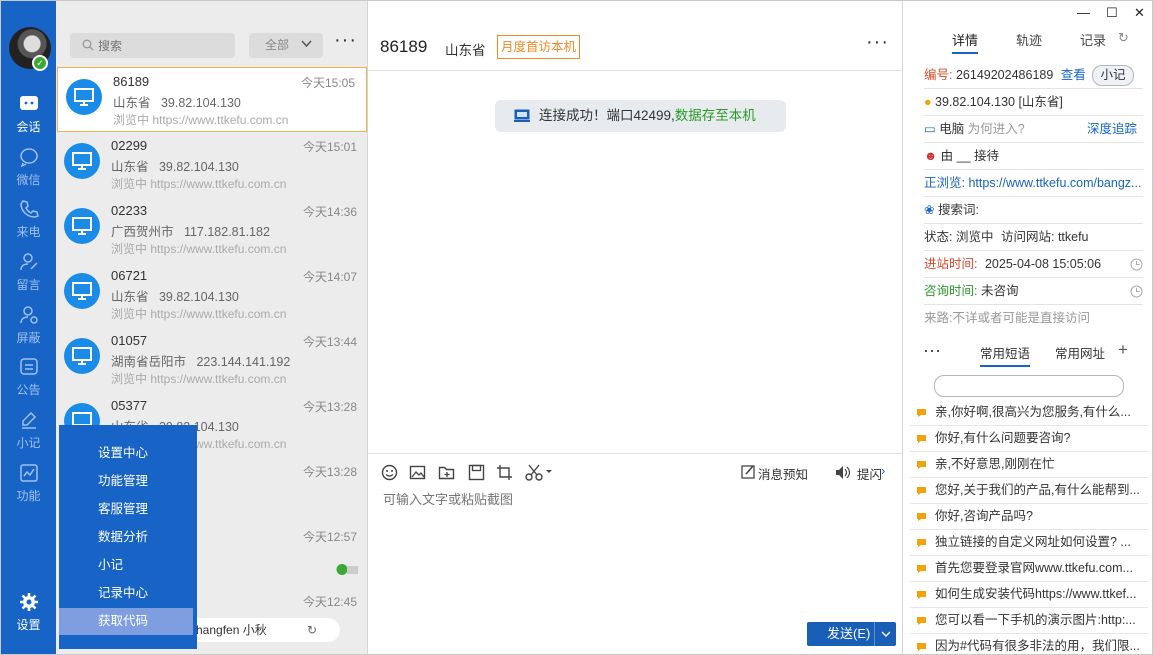  What do you see at coordinates (28, 172) in the screenshot?
I see `nav-item-wechat: 微信` at bounding box center [28, 172].